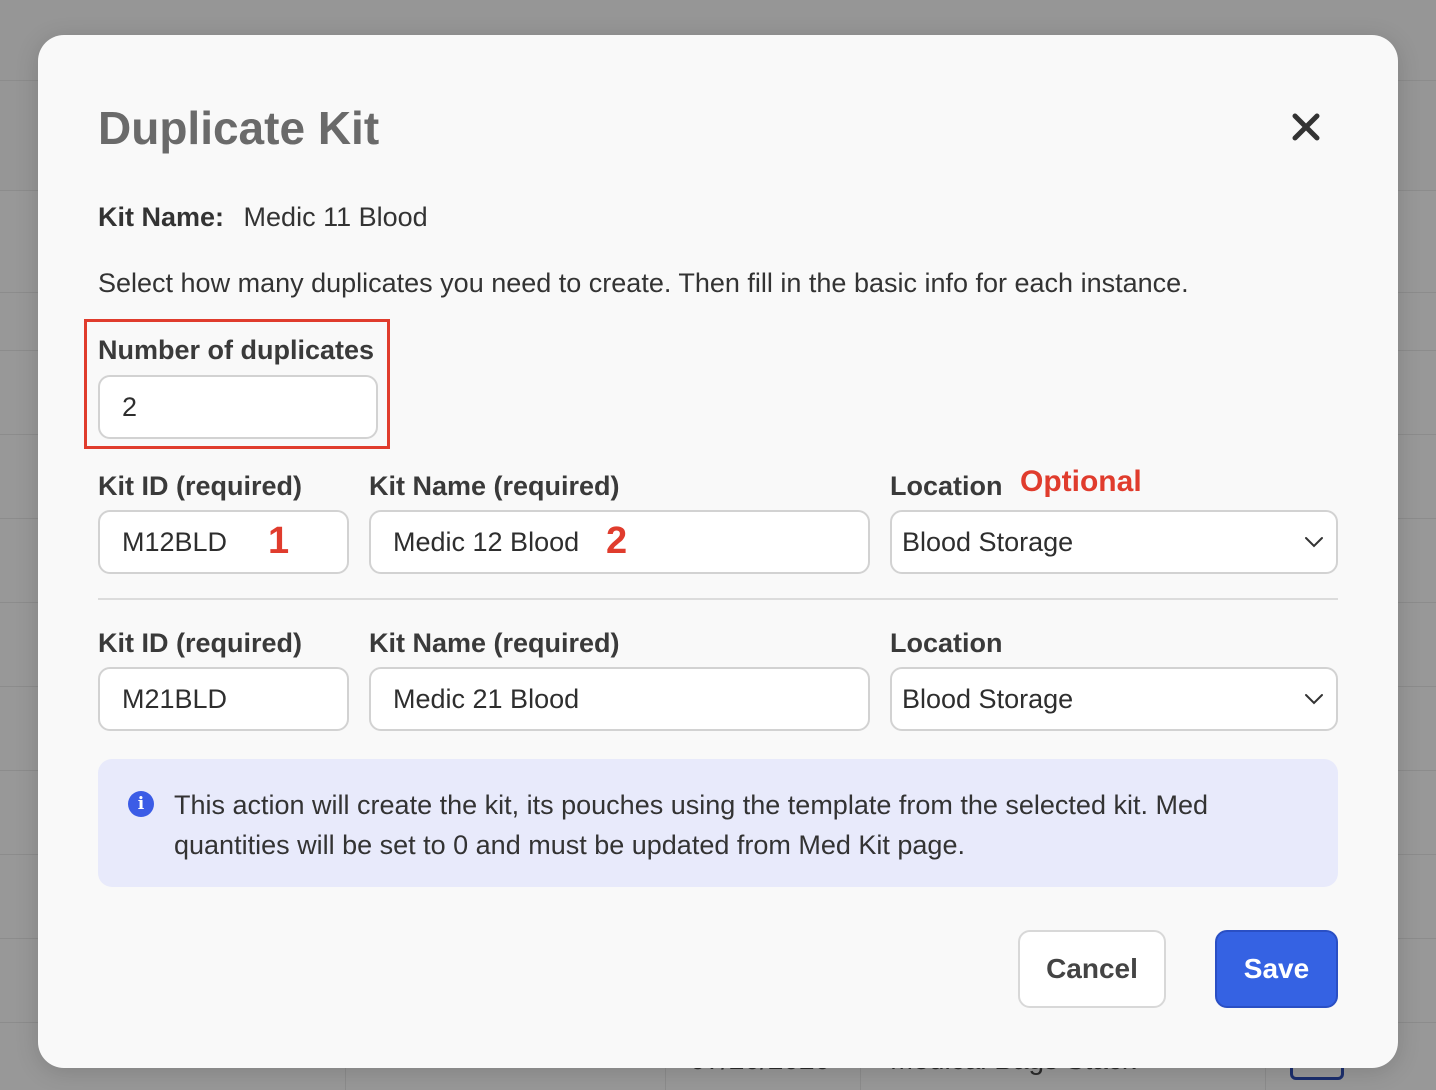 This screenshot has width=1436, height=1090. I want to click on save-button: Save, so click(1276, 969).